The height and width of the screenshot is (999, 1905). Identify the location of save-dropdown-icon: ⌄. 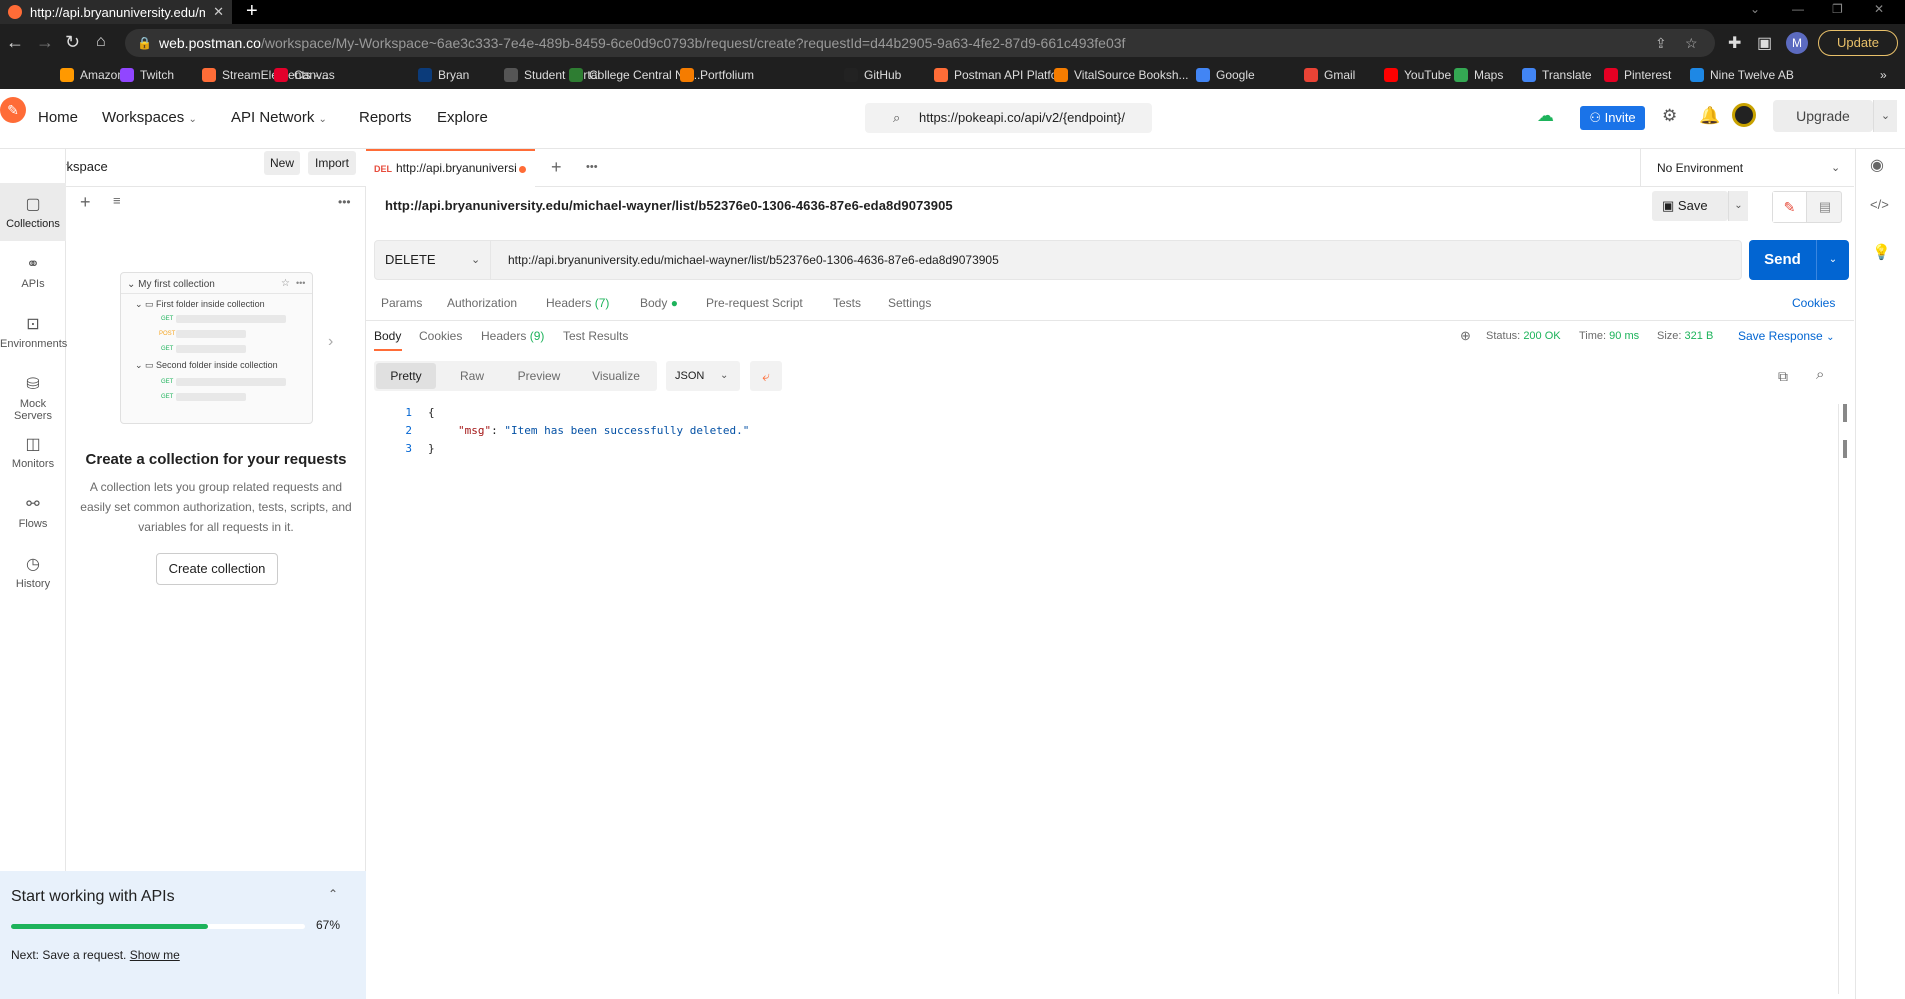
(1738, 206).